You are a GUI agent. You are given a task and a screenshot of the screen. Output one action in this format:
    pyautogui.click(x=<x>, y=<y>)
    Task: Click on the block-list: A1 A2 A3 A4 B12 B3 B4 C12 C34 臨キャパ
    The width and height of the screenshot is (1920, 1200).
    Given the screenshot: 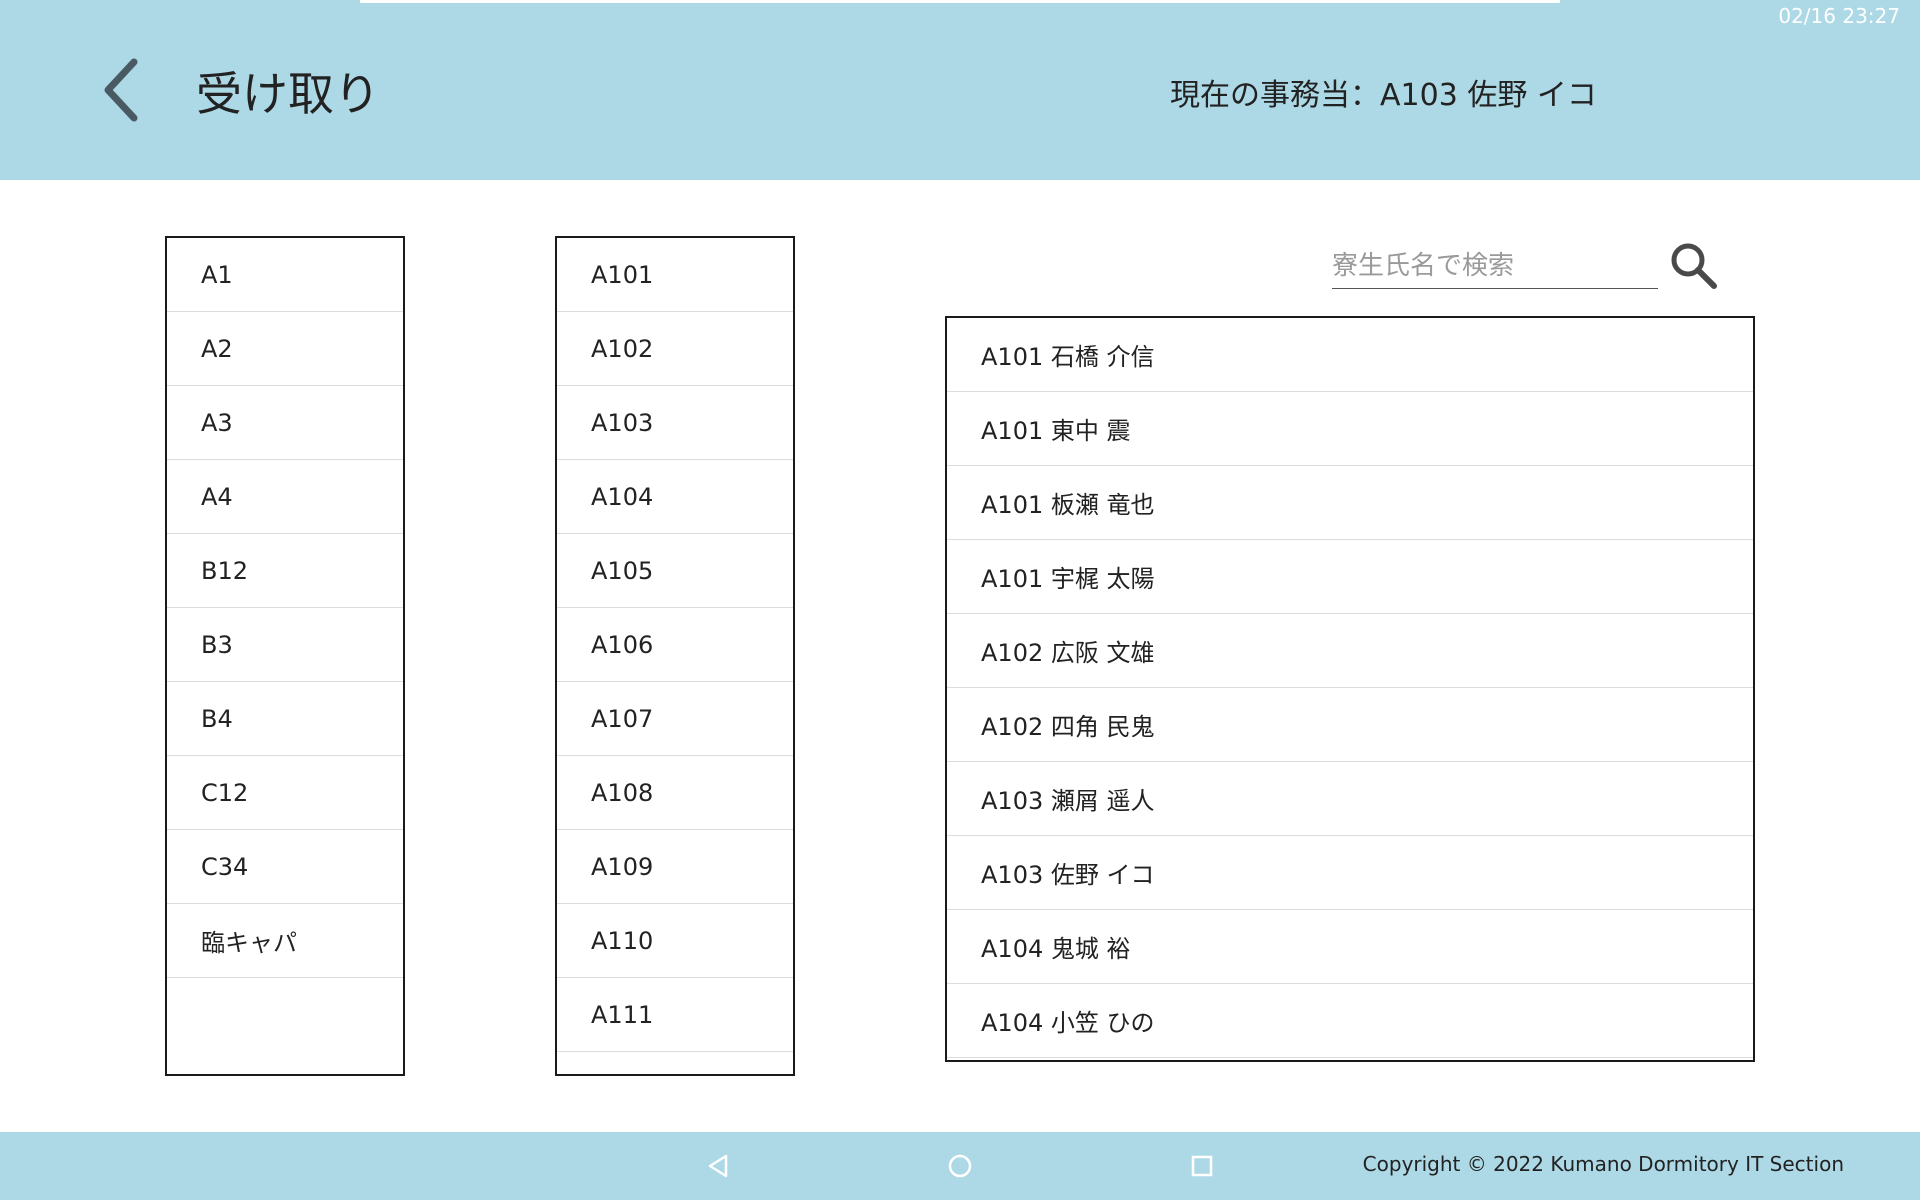 What is the action you would take?
    pyautogui.click(x=285, y=656)
    